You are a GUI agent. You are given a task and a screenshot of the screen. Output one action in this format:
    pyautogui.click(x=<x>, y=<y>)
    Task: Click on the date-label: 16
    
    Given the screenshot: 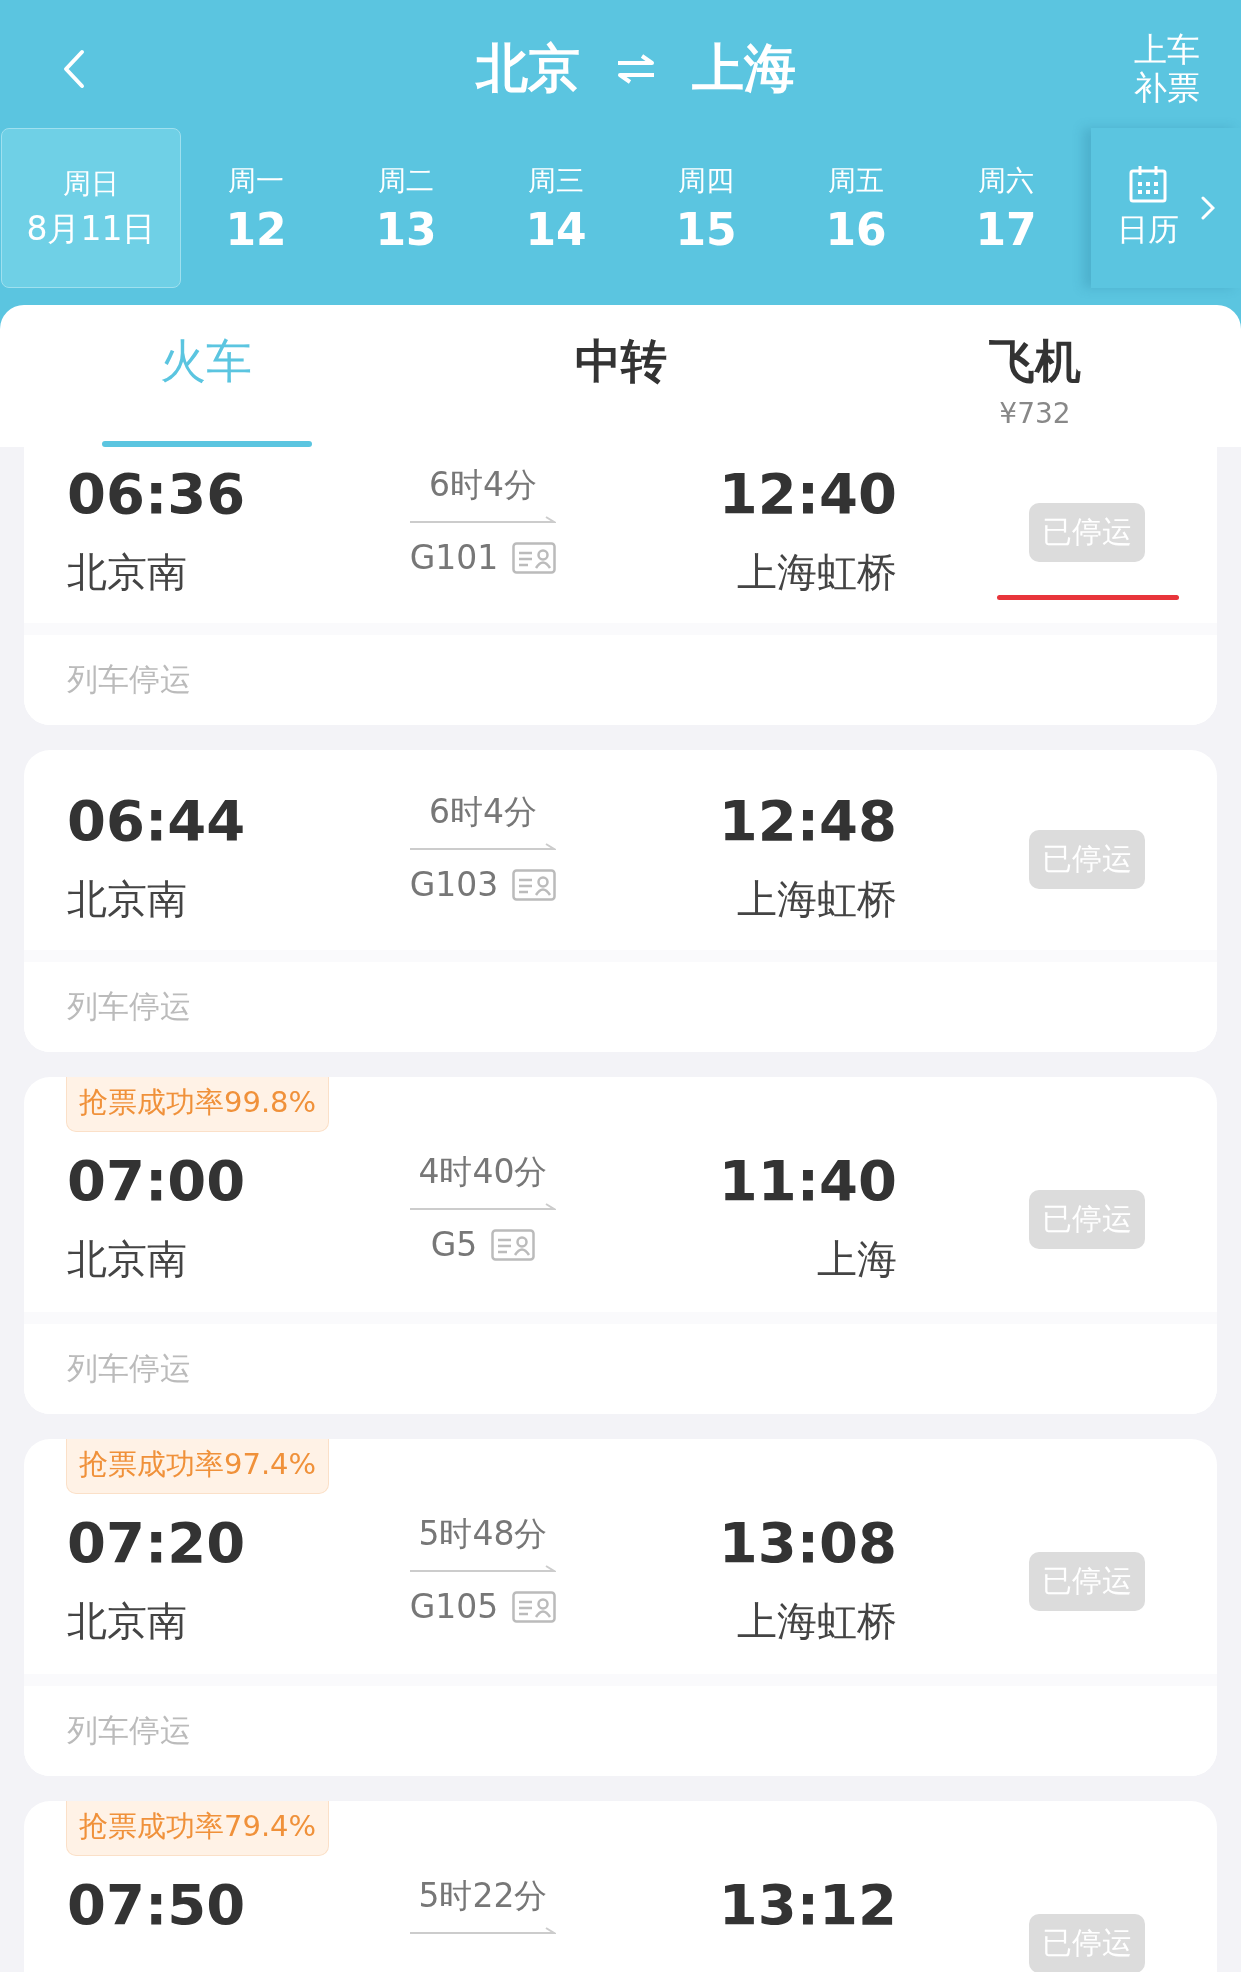 What is the action you would take?
    pyautogui.click(x=856, y=229)
    